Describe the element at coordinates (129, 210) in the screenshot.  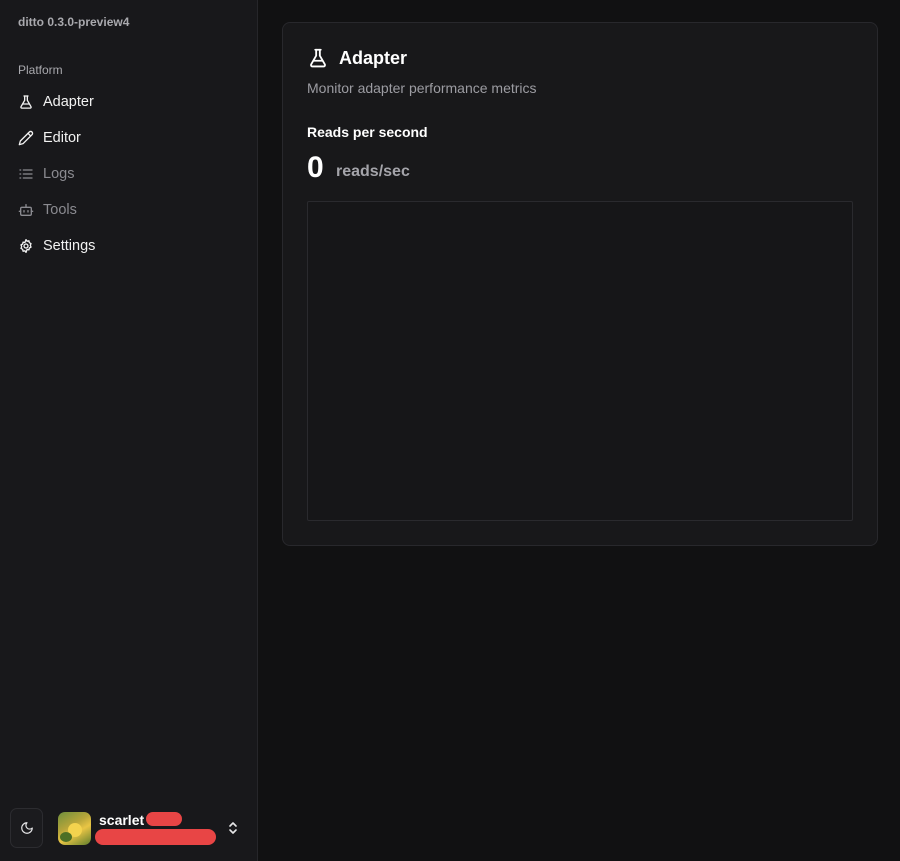
I see `sidebar-item-tools: Tools` at that location.